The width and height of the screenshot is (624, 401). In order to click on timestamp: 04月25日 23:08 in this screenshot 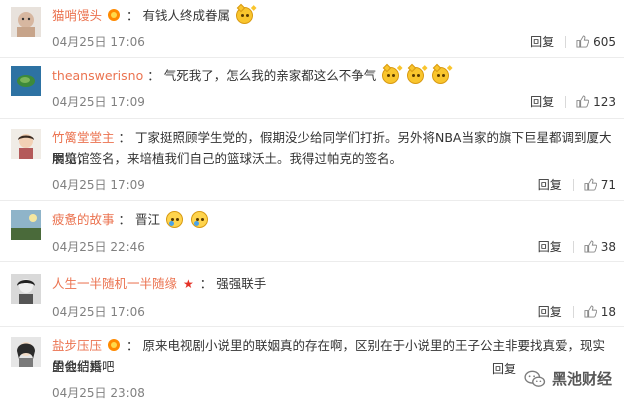, I will do `click(98, 393)`.